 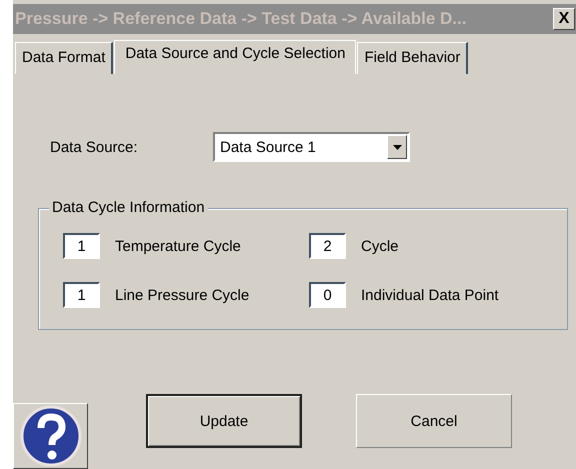 I want to click on number-field: 0, so click(x=327, y=295).